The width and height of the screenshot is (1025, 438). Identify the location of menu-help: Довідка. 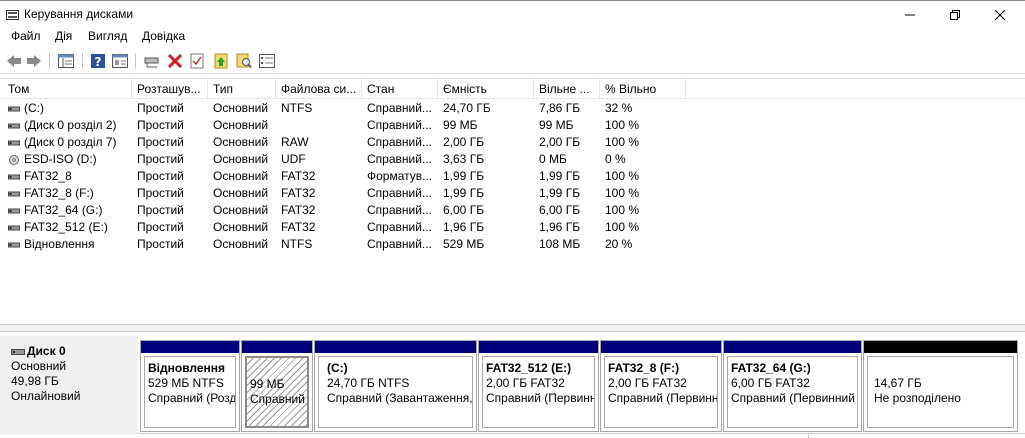
(163, 36).